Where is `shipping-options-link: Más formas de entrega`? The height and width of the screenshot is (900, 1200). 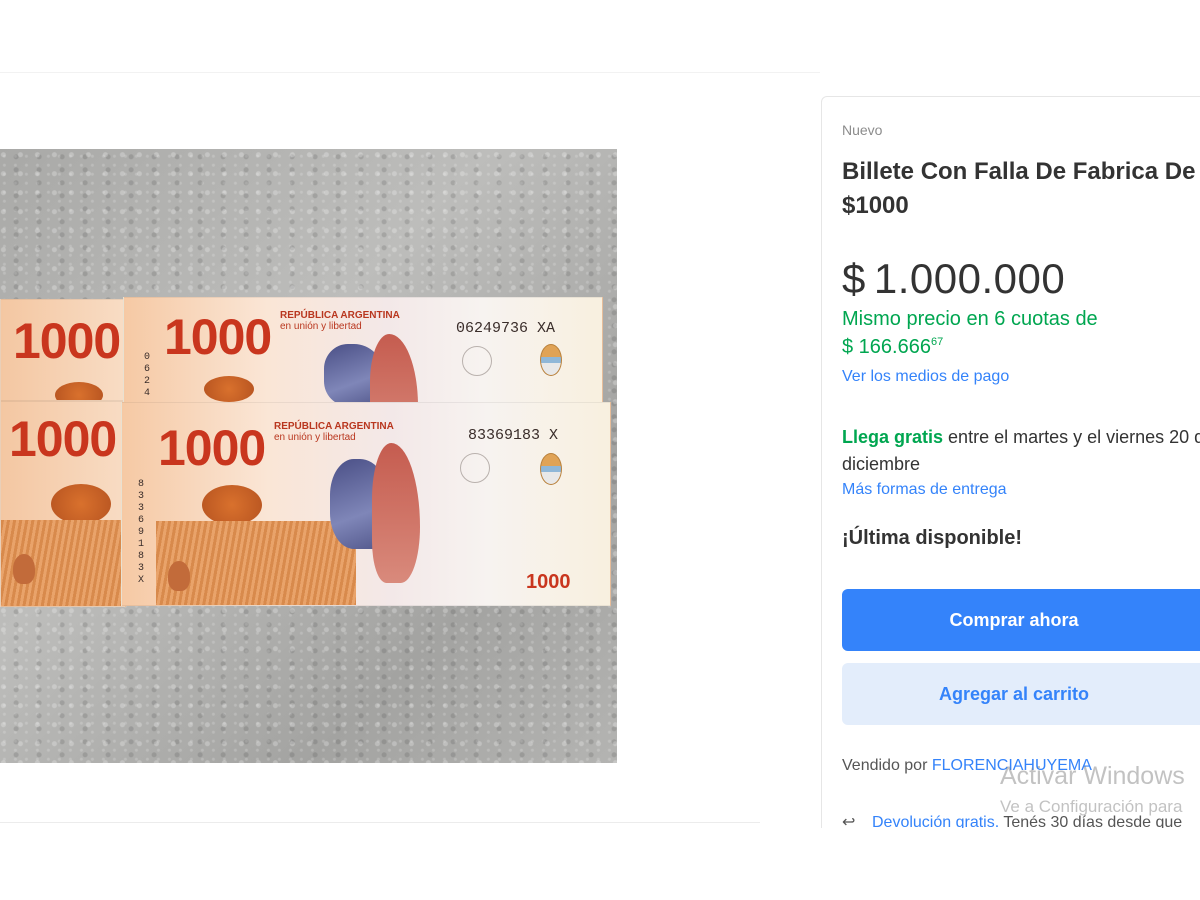 shipping-options-link: Más formas de entrega is located at coordinates (924, 490).